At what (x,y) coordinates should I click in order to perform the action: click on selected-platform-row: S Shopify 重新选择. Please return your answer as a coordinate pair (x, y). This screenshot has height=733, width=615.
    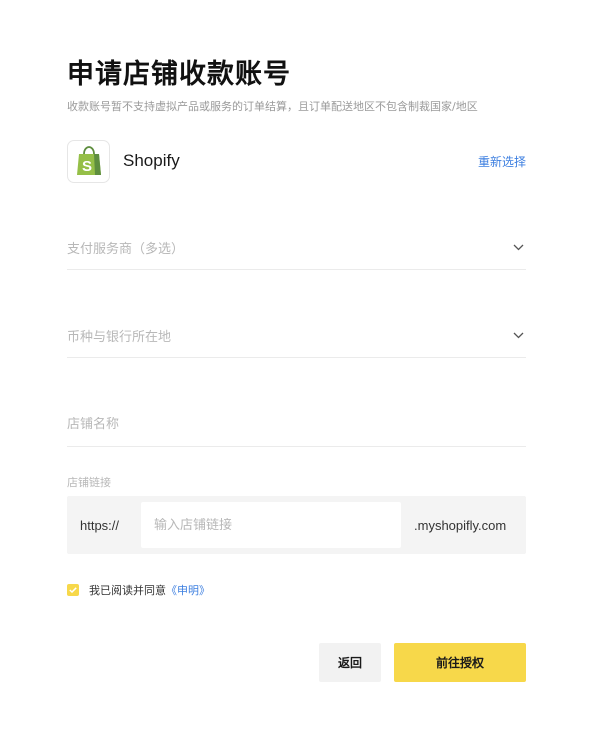
    Looking at the image, I should click on (296, 161).